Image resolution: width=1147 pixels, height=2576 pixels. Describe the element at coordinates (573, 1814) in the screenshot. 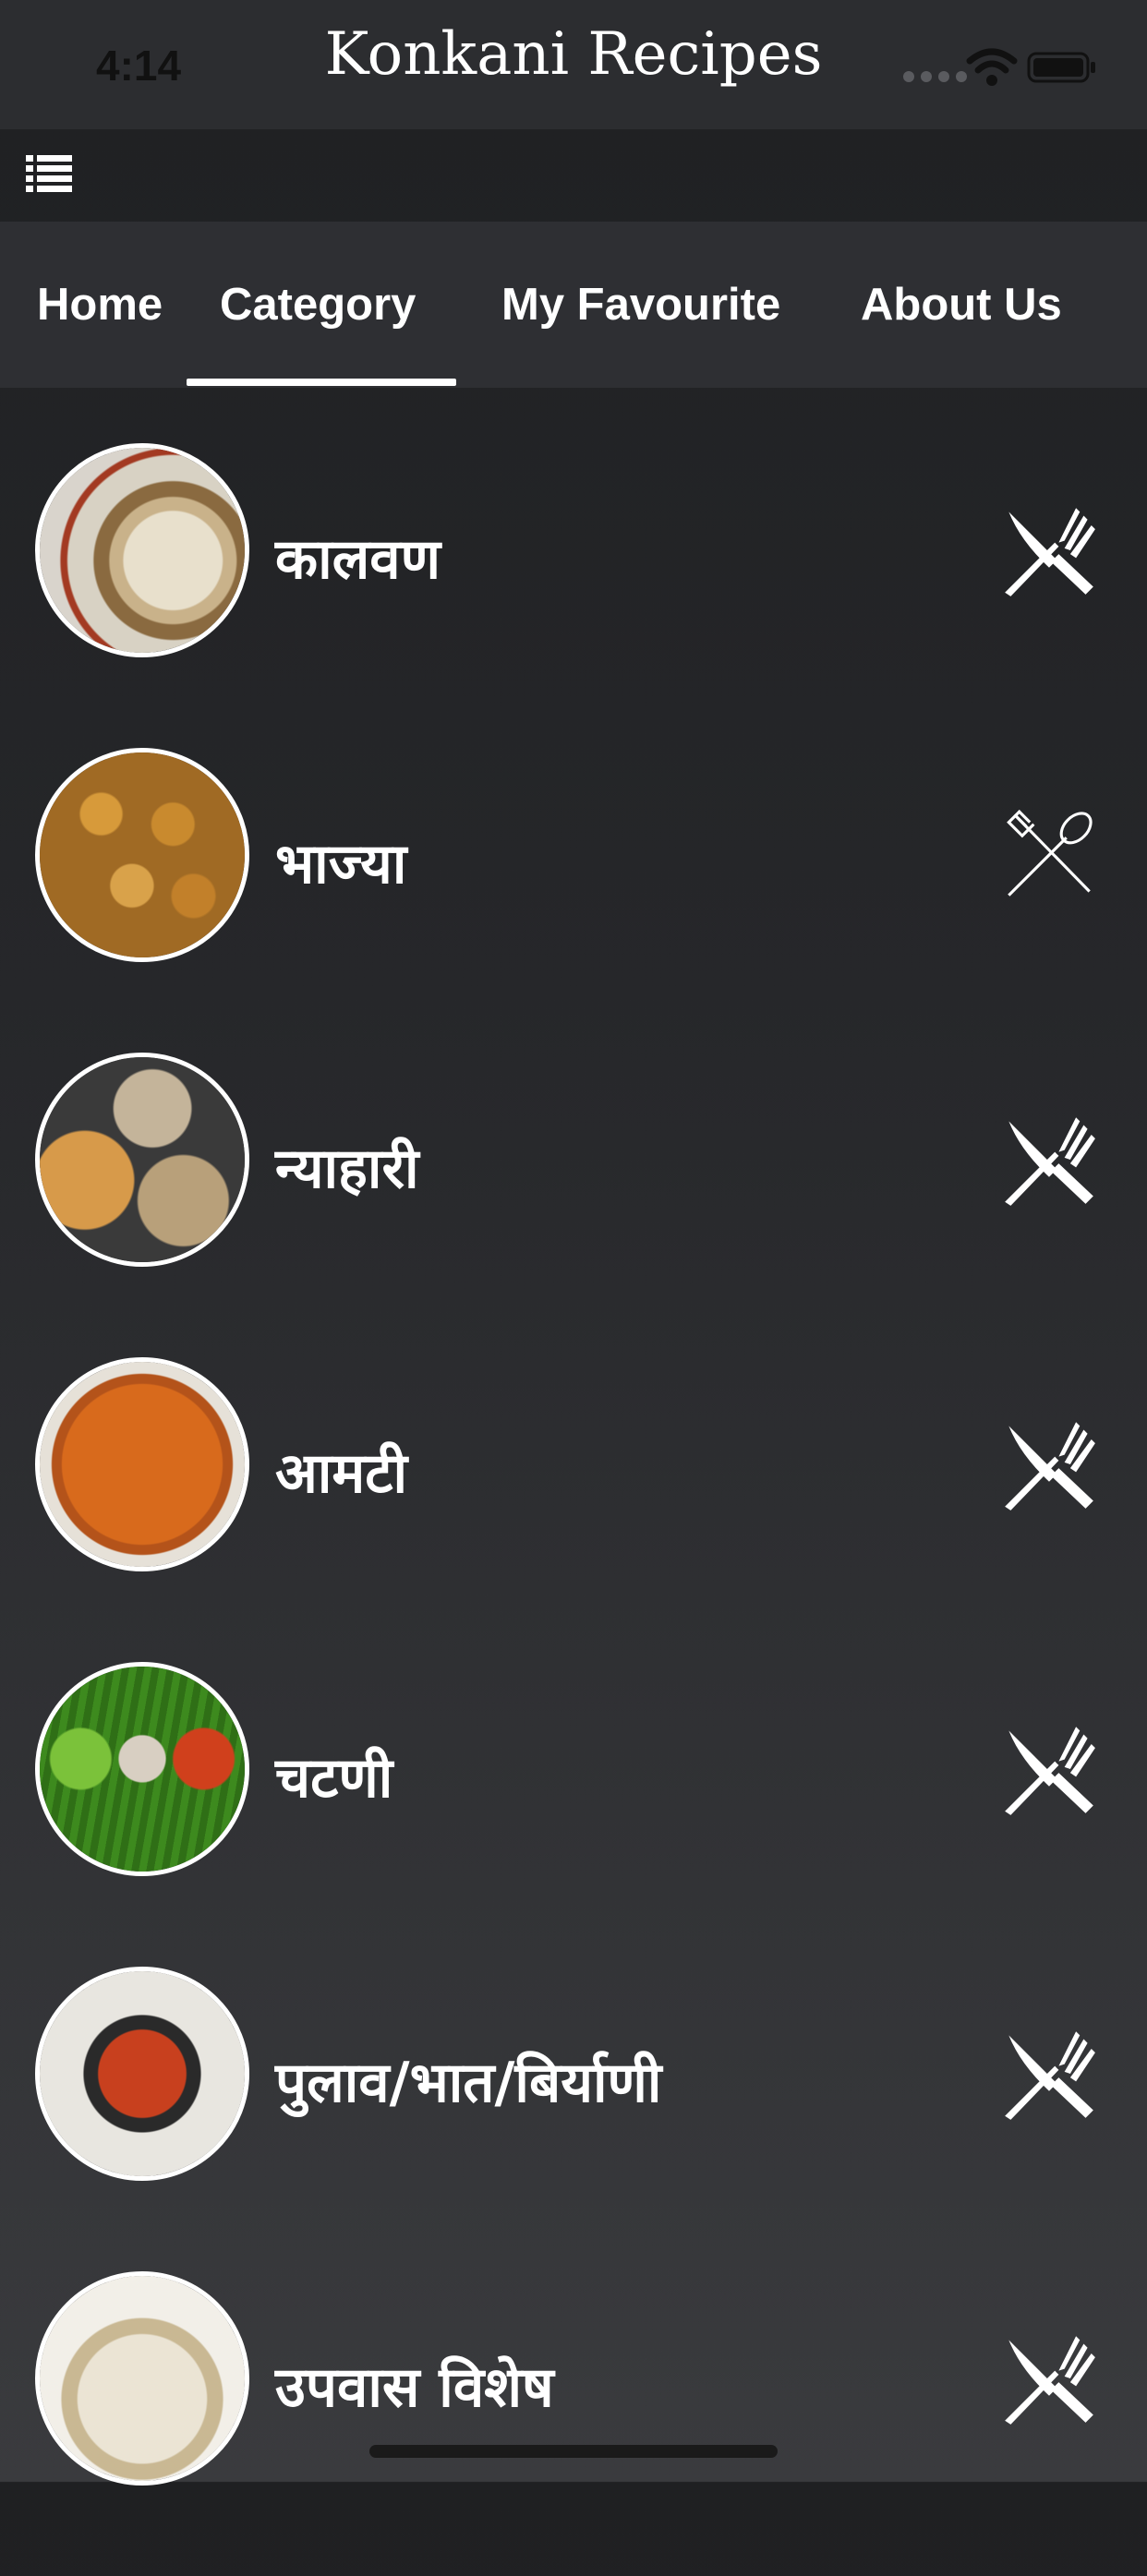

I see `list-item: चटणी` at that location.